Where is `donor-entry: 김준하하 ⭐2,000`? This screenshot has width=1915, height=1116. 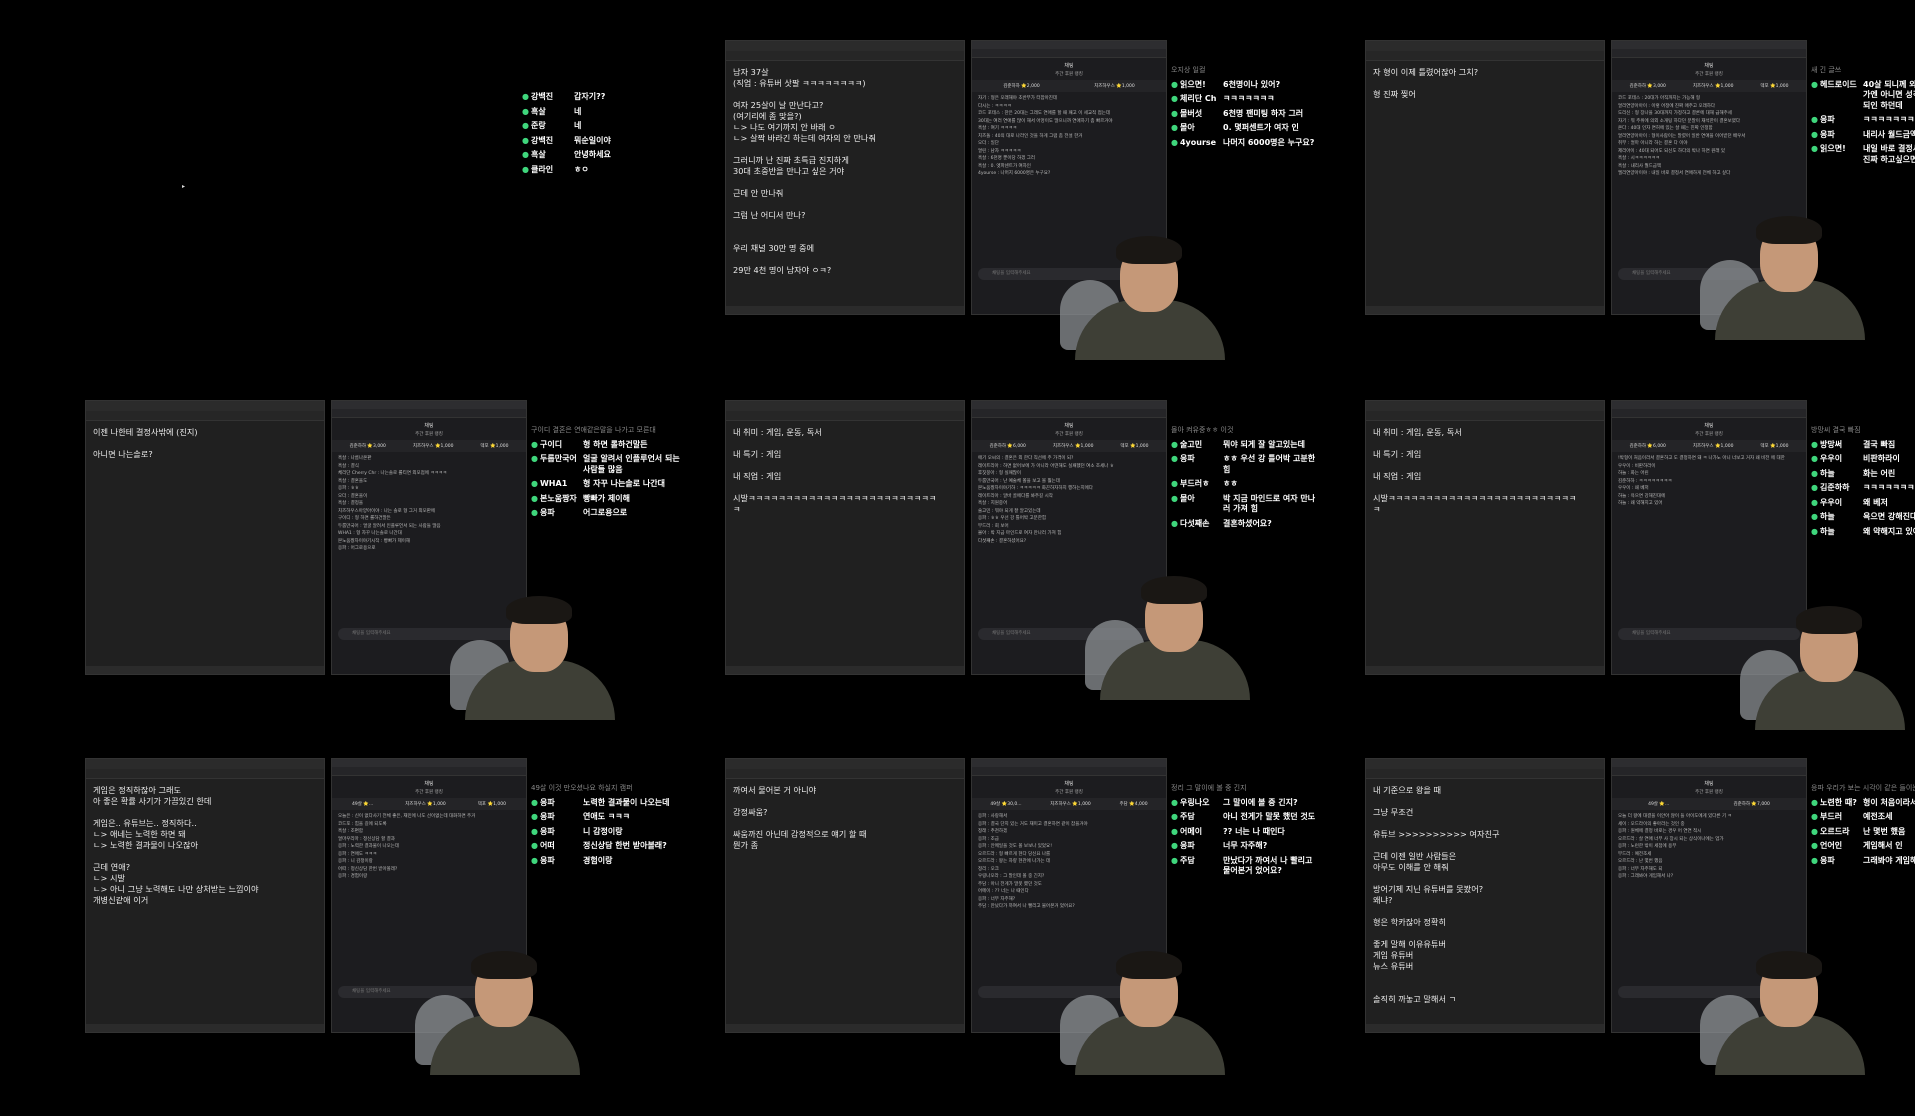
donor-entry: 김준하하 ⭐2,000 is located at coordinates (1021, 86).